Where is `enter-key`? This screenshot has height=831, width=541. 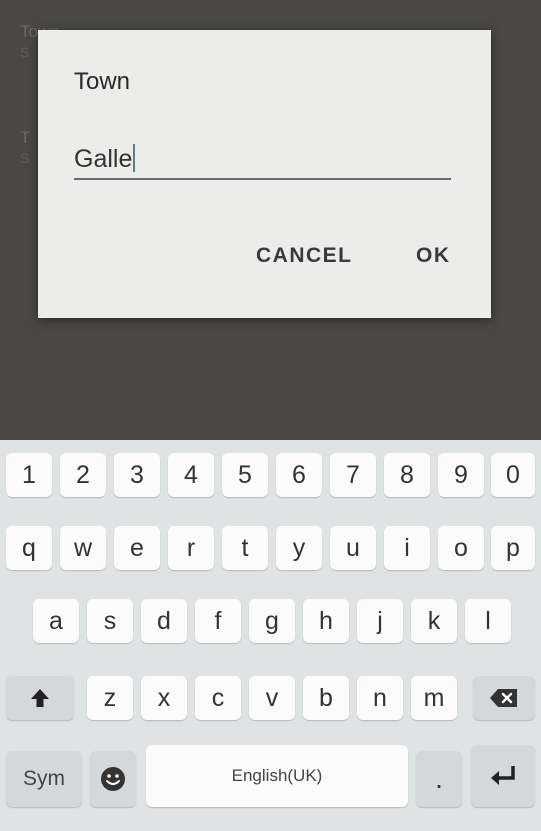
enter-key is located at coordinates (503, 776).